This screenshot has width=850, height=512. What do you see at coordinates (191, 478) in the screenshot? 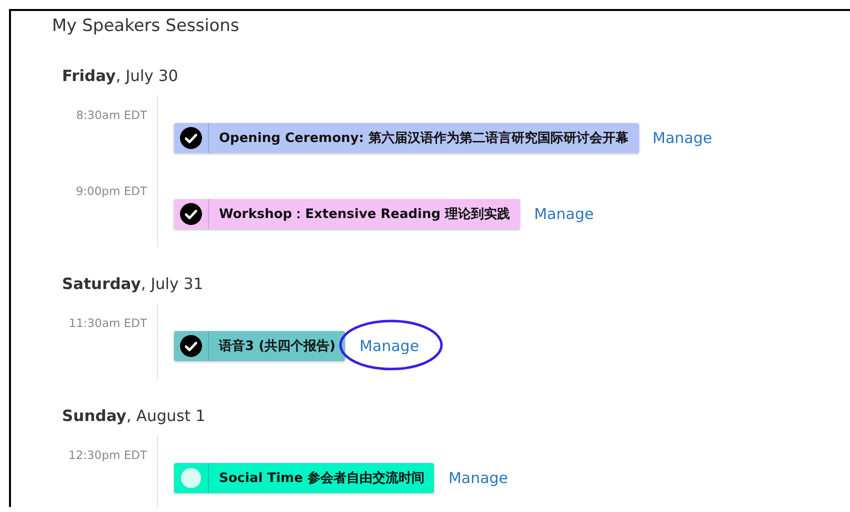
I see `empty-circle-icon` at bounding box center [191, 478].